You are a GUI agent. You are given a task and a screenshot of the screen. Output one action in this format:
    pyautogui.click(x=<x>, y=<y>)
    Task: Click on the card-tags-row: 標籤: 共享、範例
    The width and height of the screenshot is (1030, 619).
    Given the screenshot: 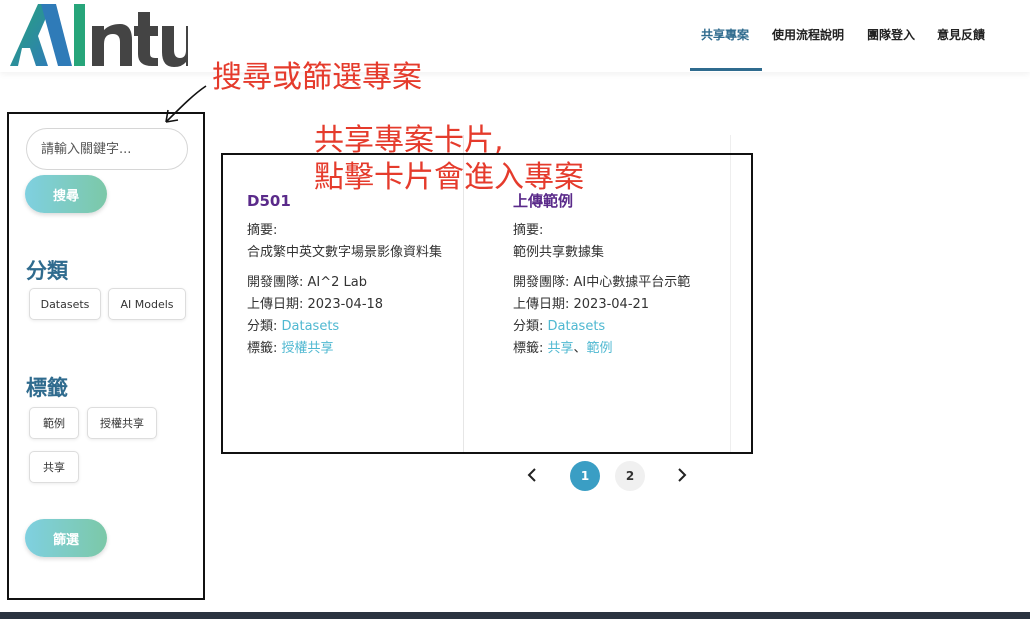 What is the action you would take?
    pyautogui.click(x=618, y=349)
    